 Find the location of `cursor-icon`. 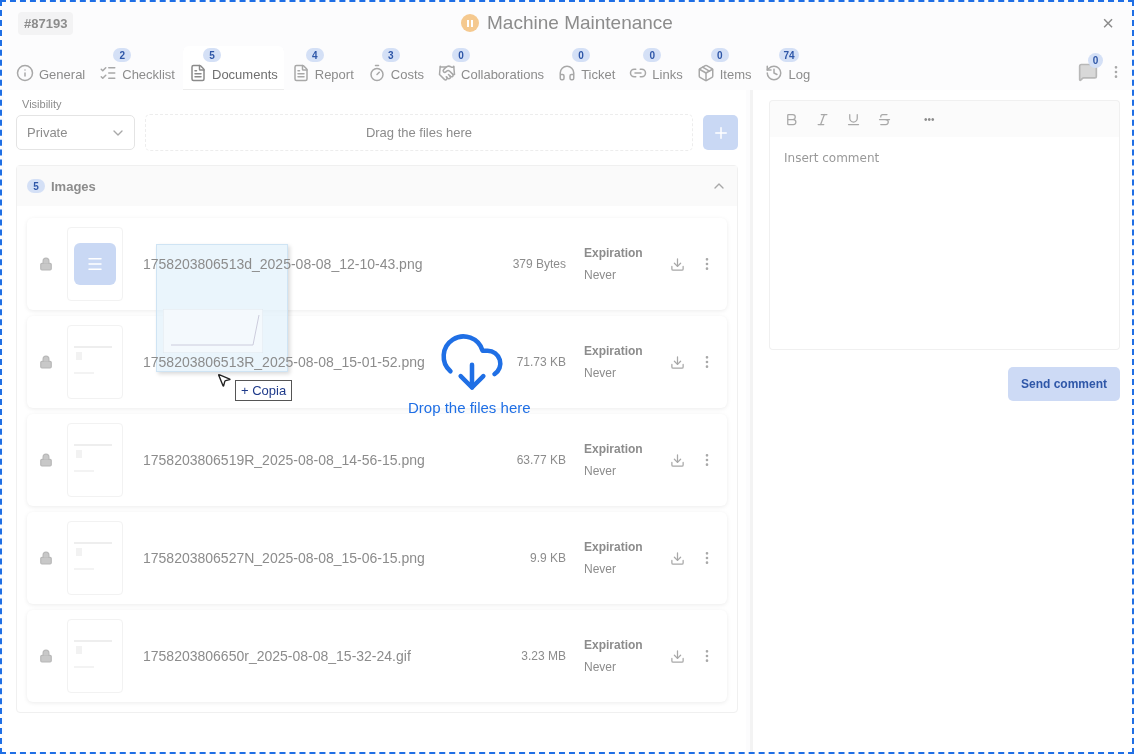

cursor-icon is located at coordinates (224, 380).